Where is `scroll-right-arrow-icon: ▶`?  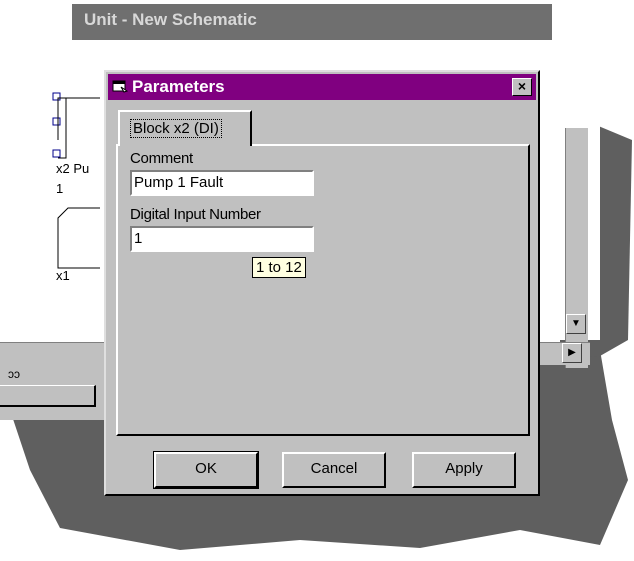
scroll-right-arrow-icon: ▶ is located at coordinates (572, 353).